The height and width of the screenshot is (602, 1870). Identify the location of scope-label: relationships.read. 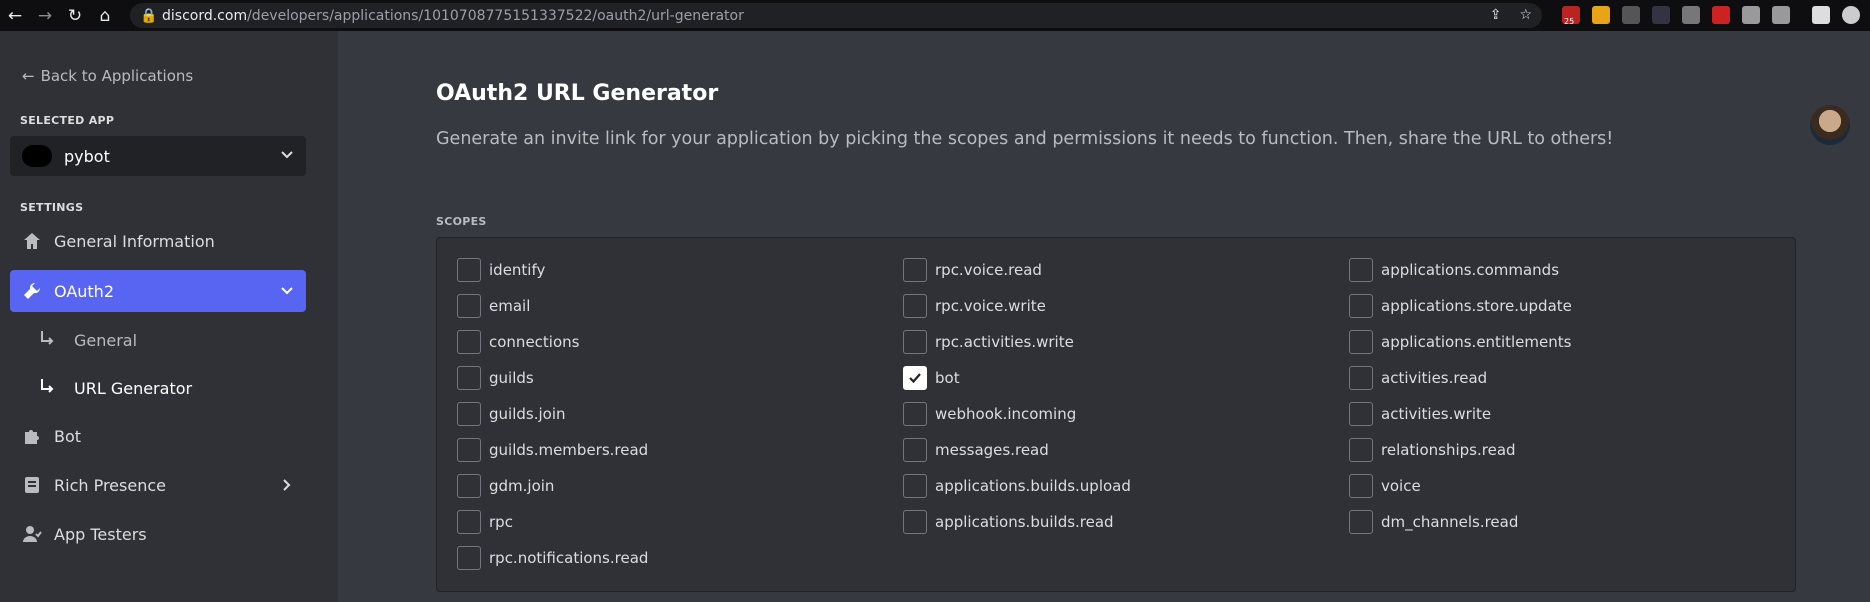
(1448, 450).